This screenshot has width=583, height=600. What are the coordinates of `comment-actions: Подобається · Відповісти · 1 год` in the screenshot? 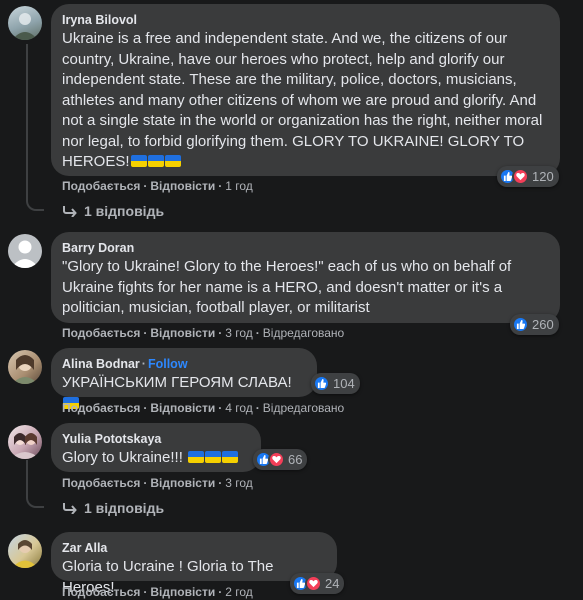 It's located at (157, 186).